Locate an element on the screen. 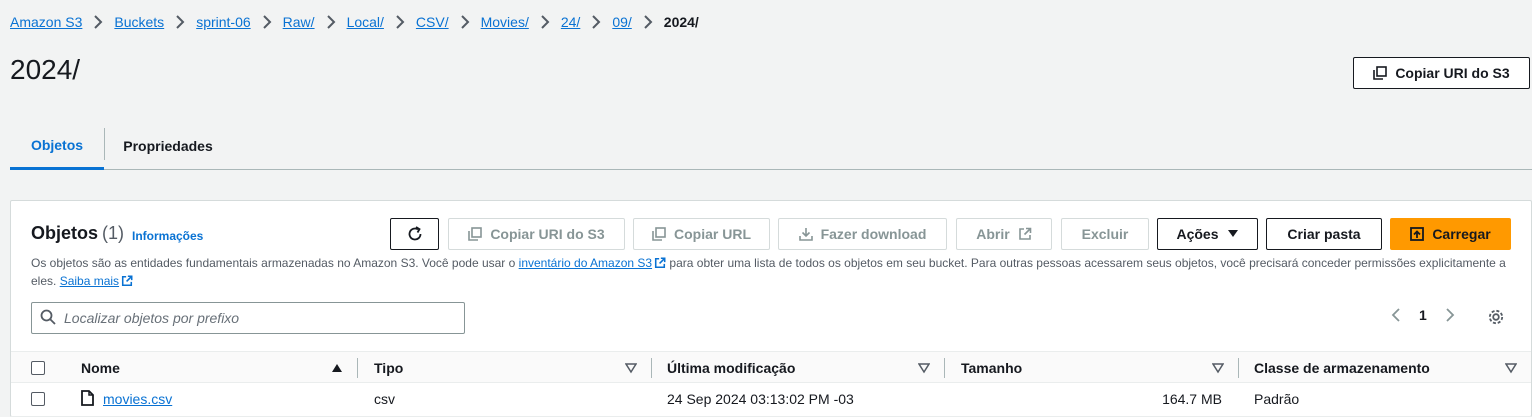  breadcrumb-current: 2024/ is located at coordinates (681, 22).